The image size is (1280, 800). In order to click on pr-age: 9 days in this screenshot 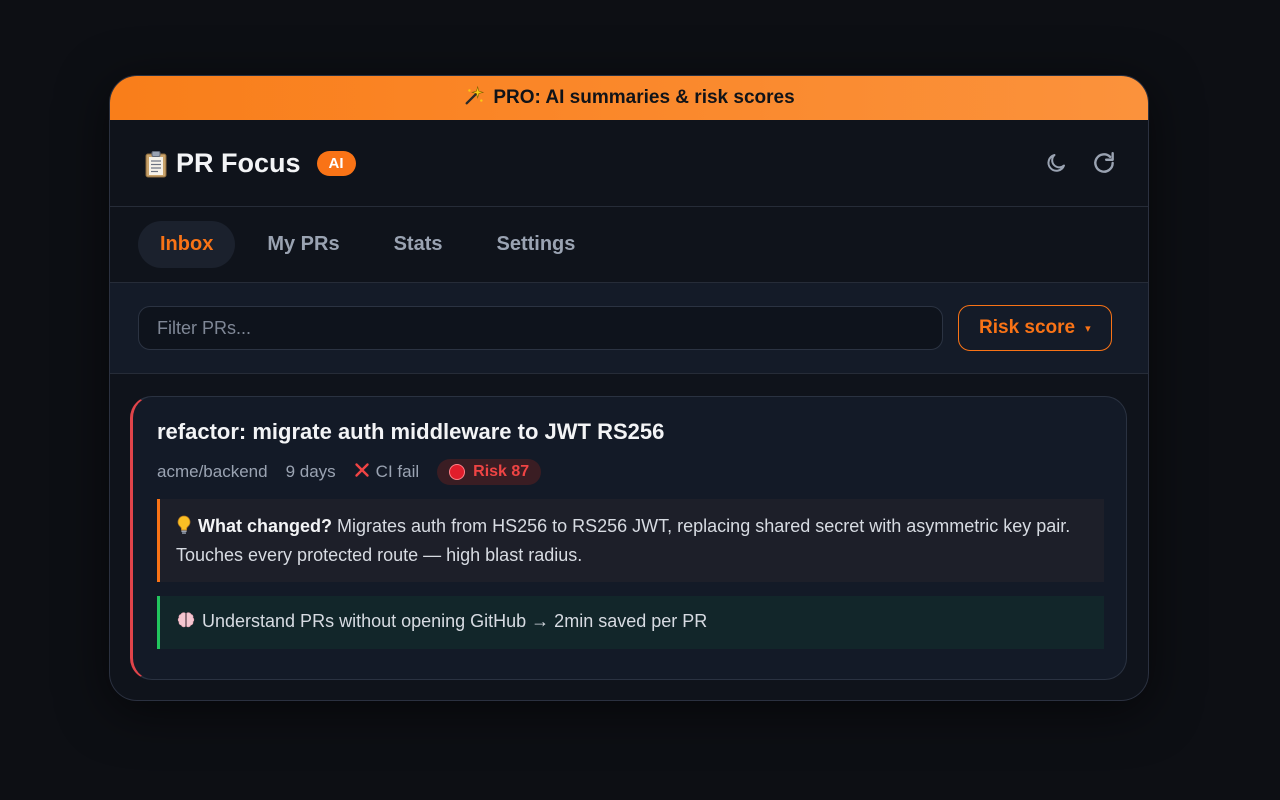, I will do `click(310, 471)`.